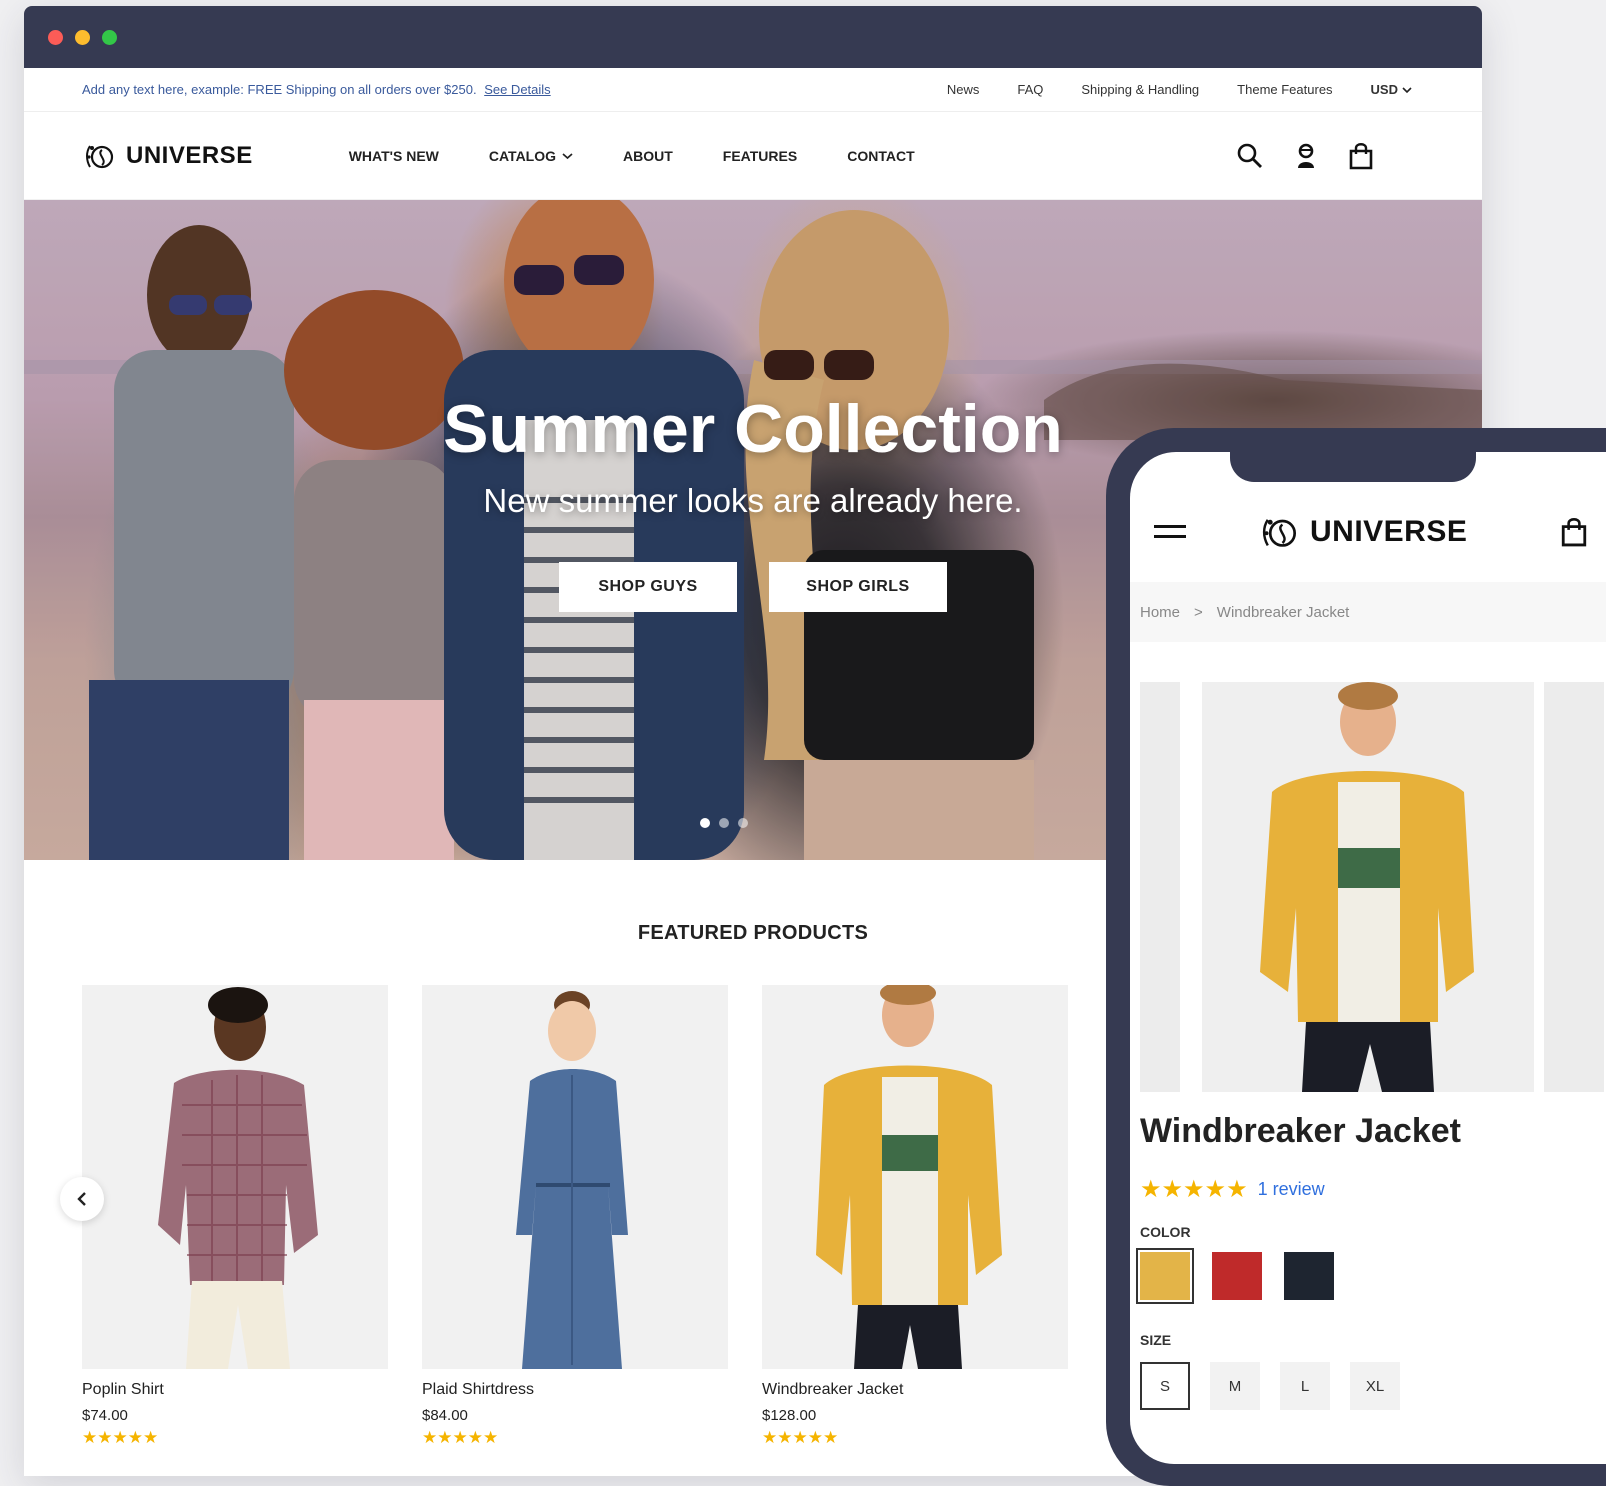  Describe the element at coordinates (445, 1415) in the screenshot. I see `product-price: $84.00` at that location.